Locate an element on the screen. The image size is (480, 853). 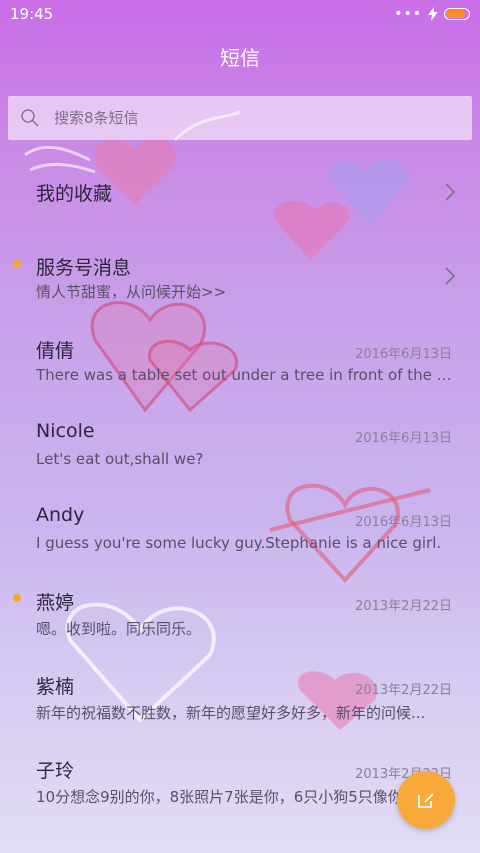
search-input is located at coordinates (244, 118).